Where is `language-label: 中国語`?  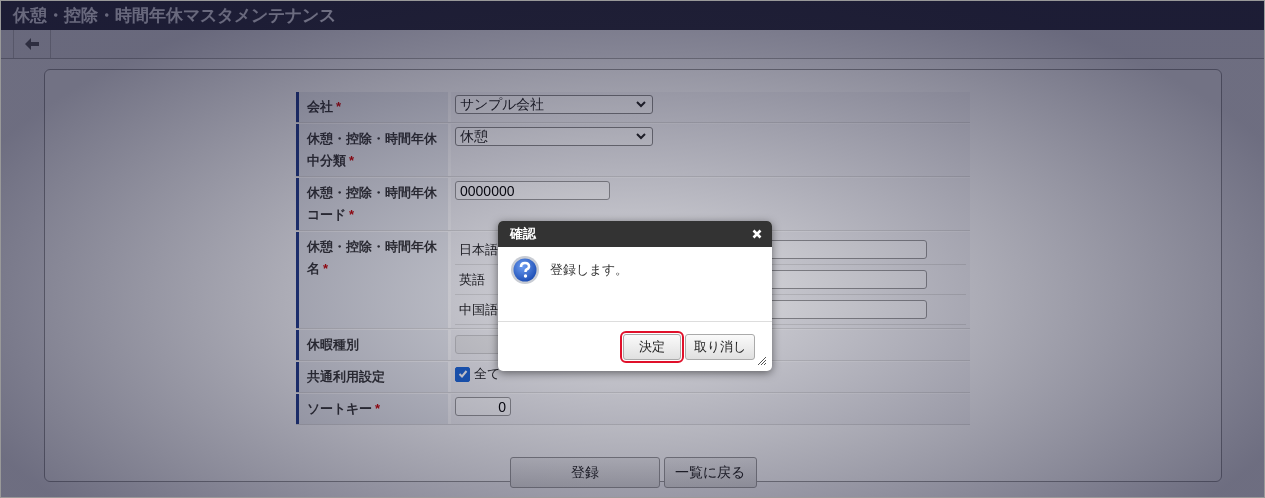
language-label: 中国語 is located at coordinates (478, 309).